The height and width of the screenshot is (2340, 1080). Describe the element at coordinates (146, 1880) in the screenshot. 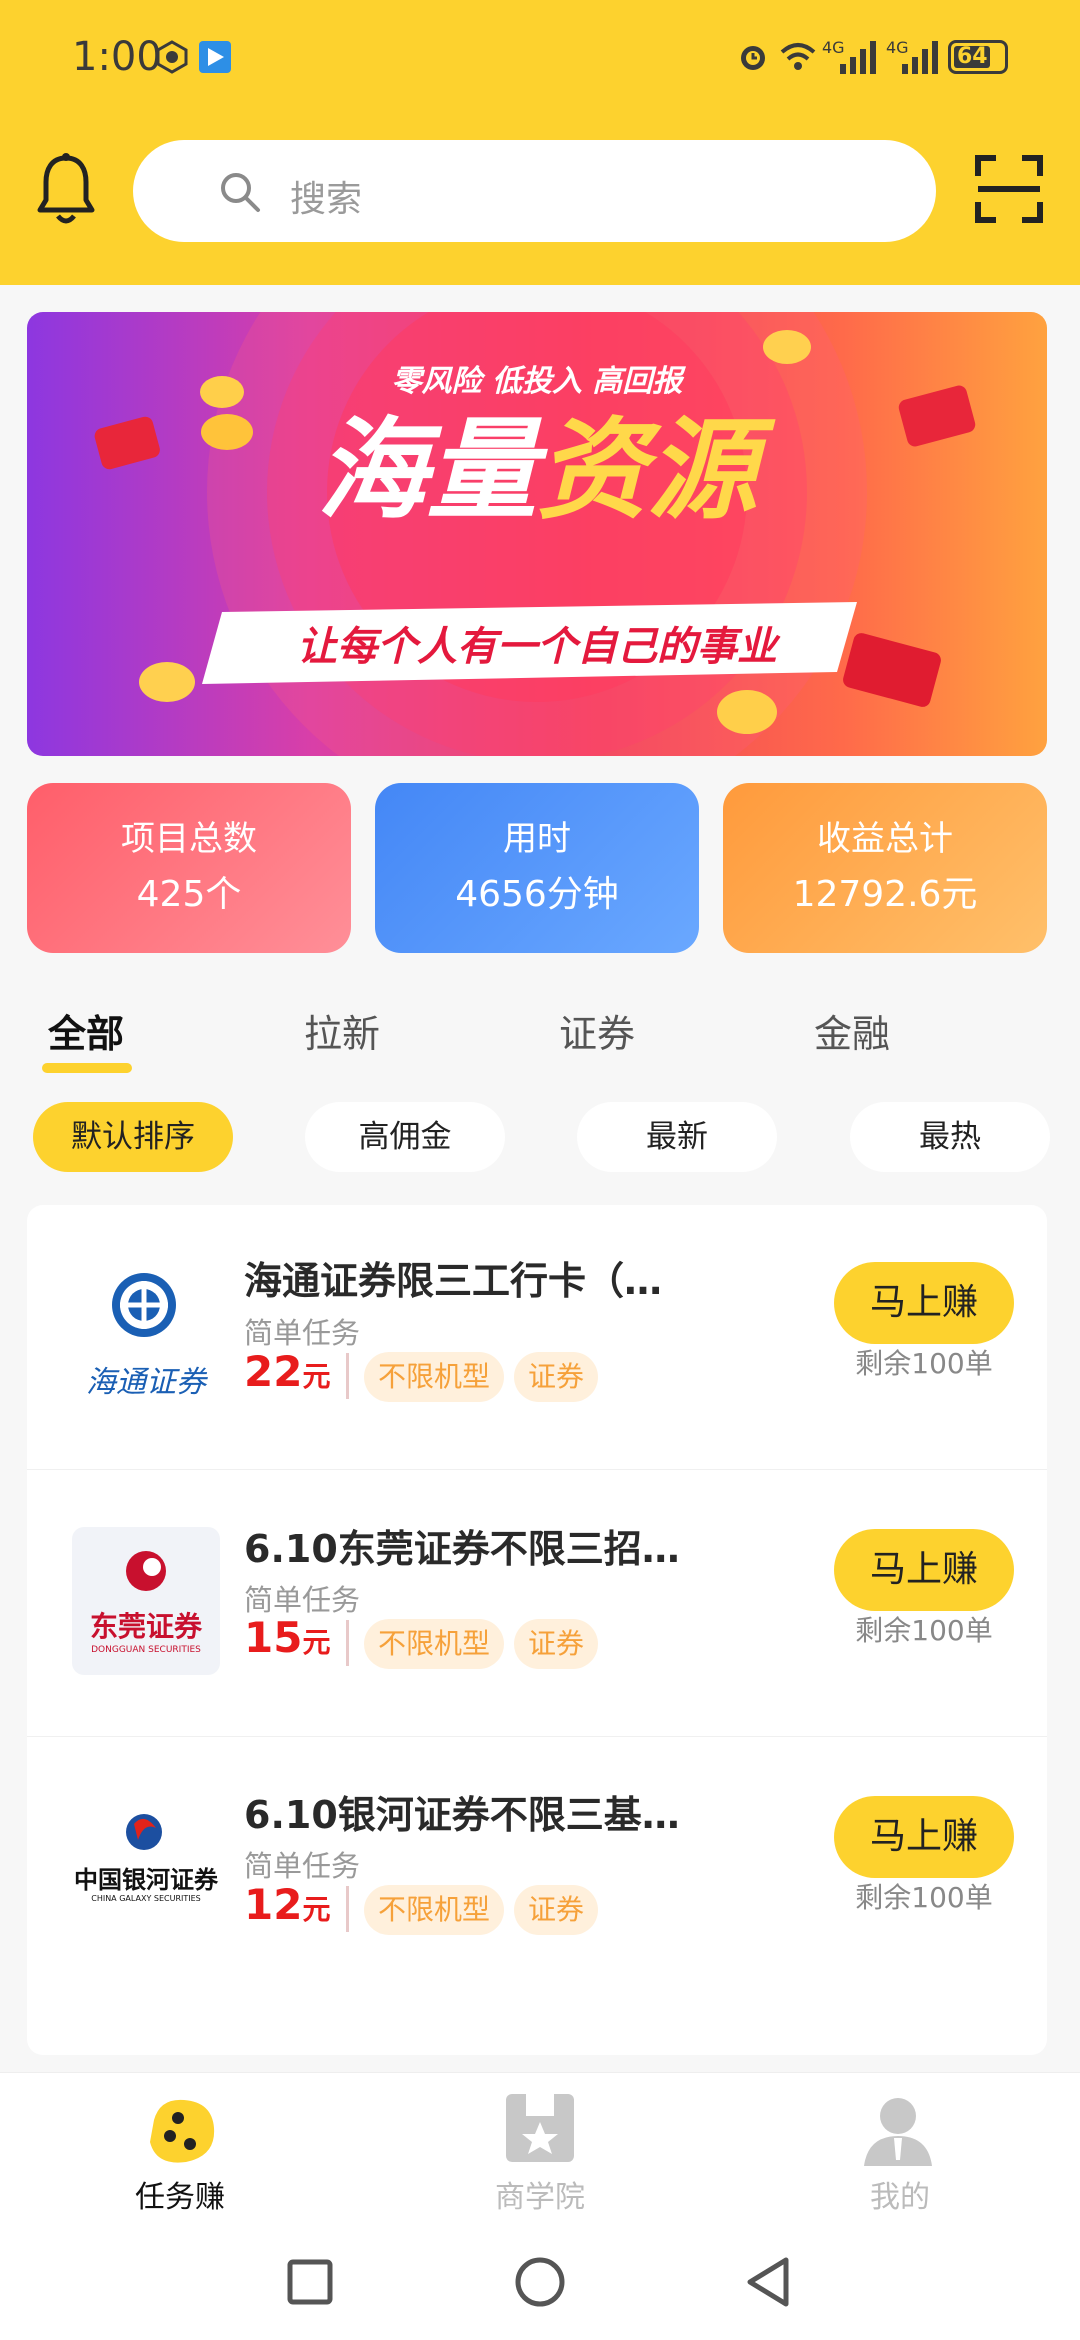

I see `logo-text: 中国银河证券` at that location.